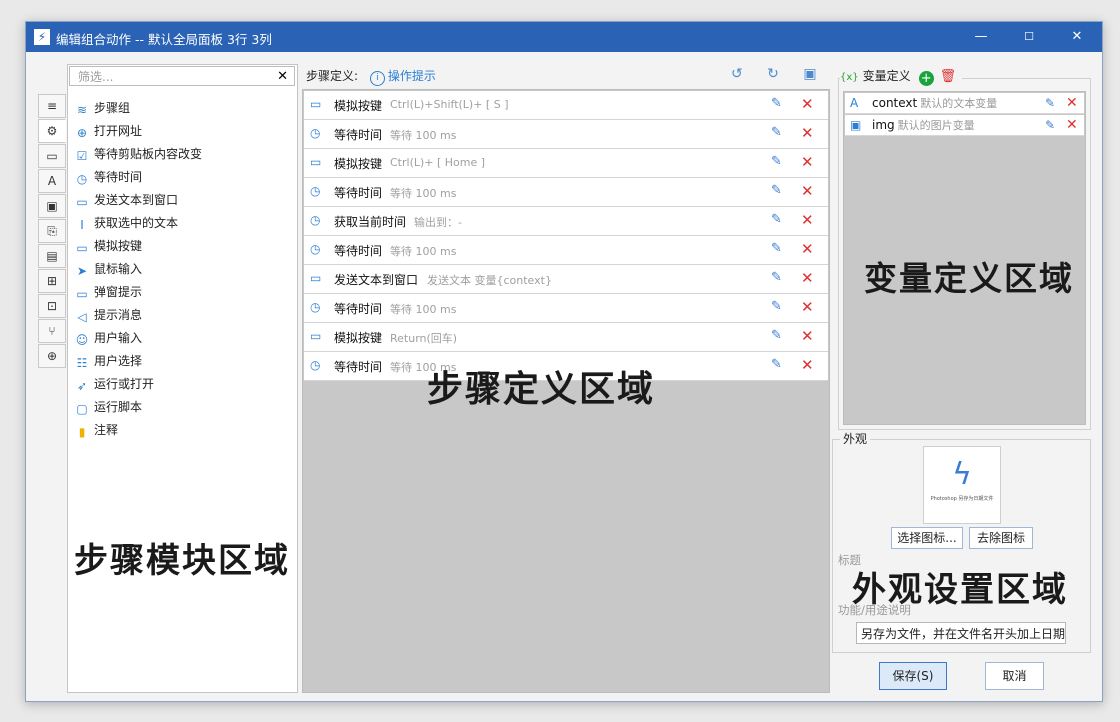 This screenshot has width=1120, height=722. What do you see at coordinates (138, 361) in the screenshot?
I see `module-item-user-select: ☷ 用户选择` at bounding box center [138, 361].